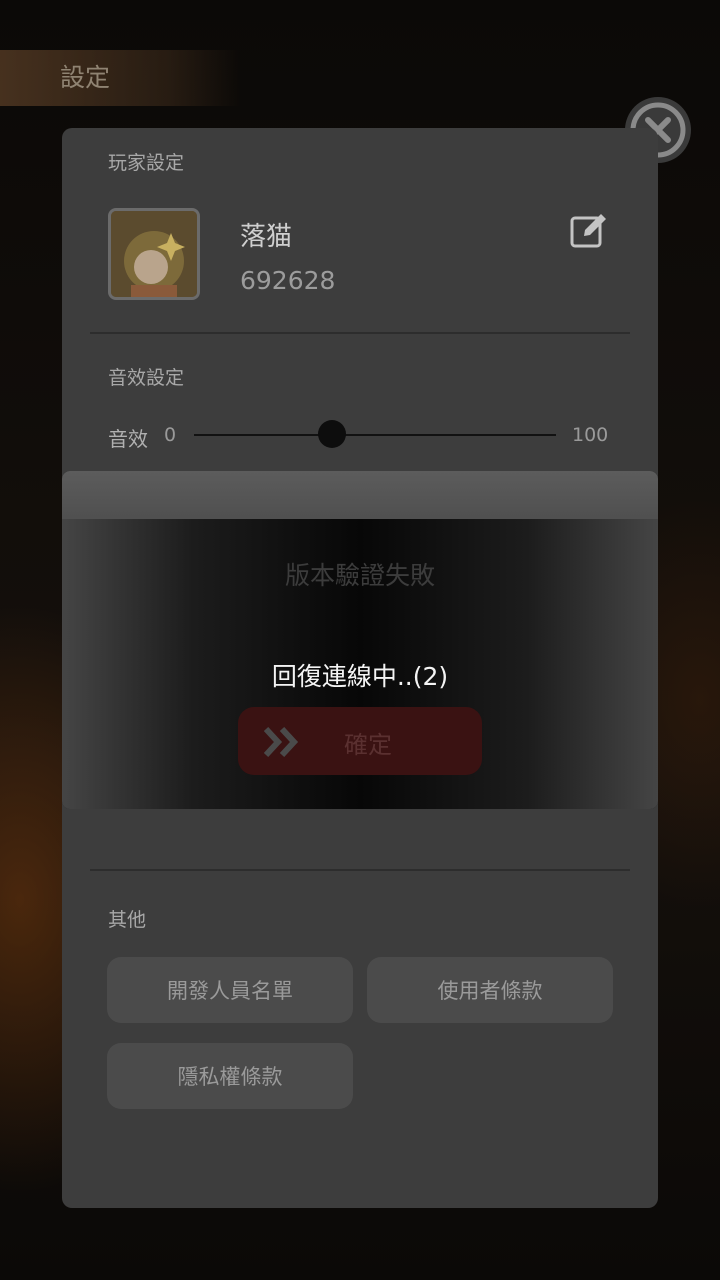 This screenshot has width=720, height=1280. I want to click on sfx-slider, so click(375, 435).